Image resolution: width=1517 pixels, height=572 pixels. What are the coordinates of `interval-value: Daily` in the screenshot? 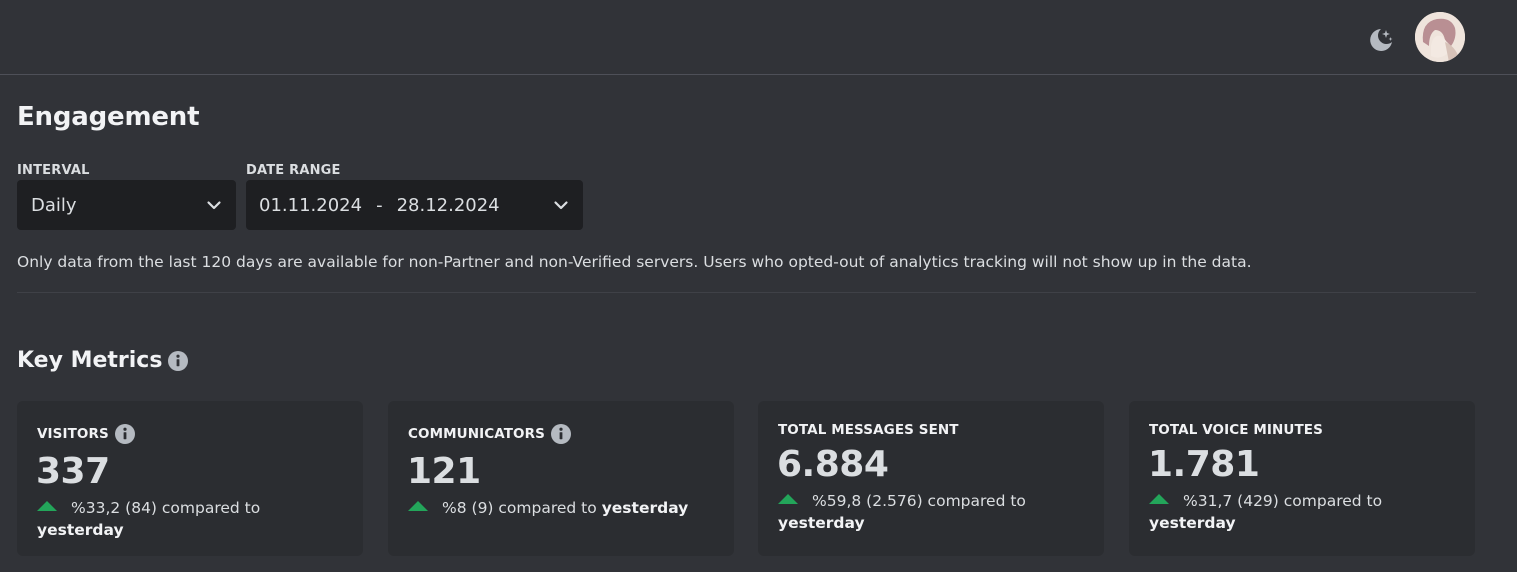 It's located at (54, 205).